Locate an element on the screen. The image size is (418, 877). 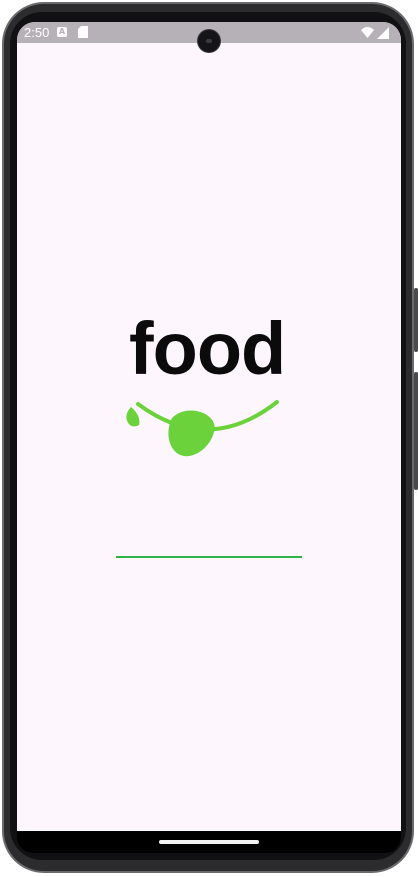
navigation-bar is located at coordinates (209, 842).